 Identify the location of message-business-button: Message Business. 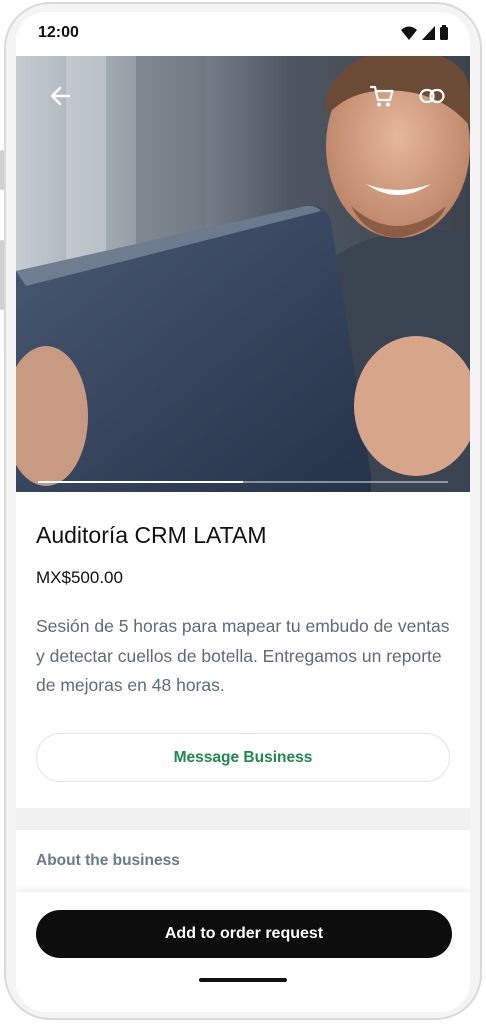
(243, 757).